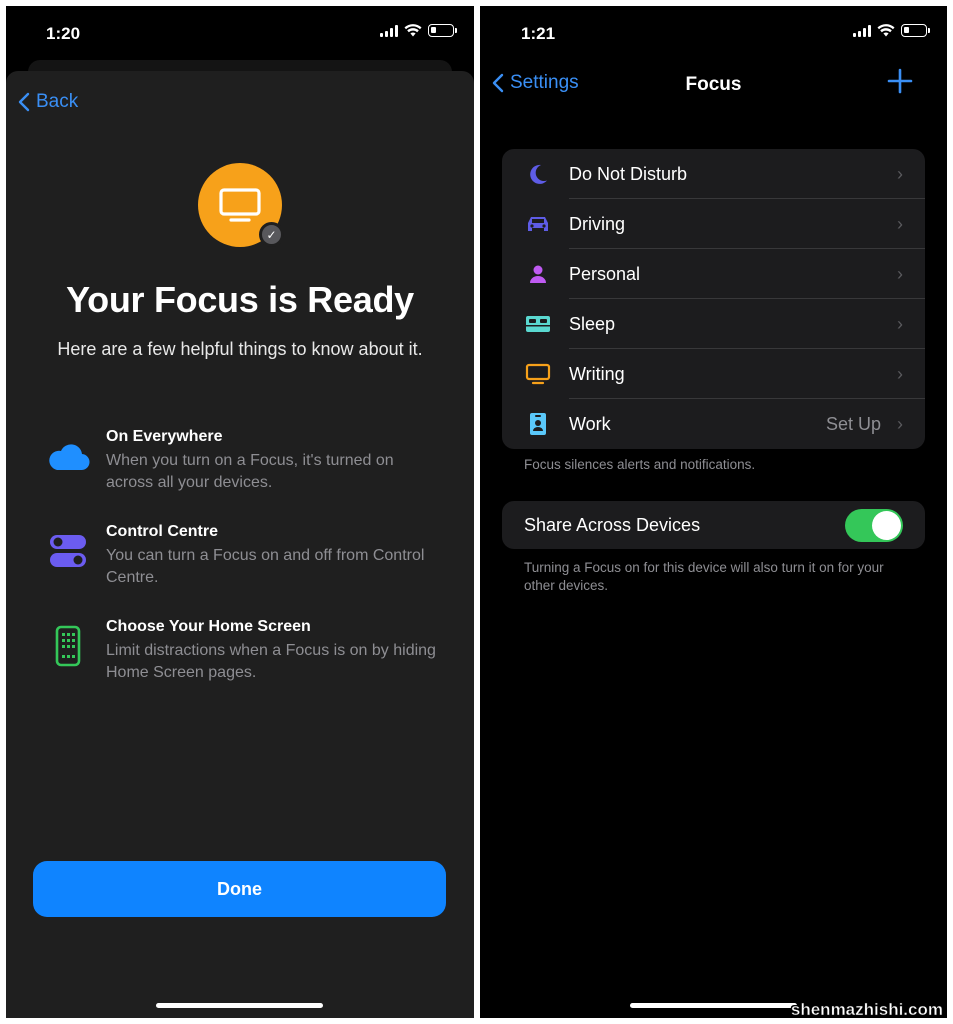 This screenshot has height=1024, width=953. I want to click on focus-row-writing: Writing ›, so click(713, 374).